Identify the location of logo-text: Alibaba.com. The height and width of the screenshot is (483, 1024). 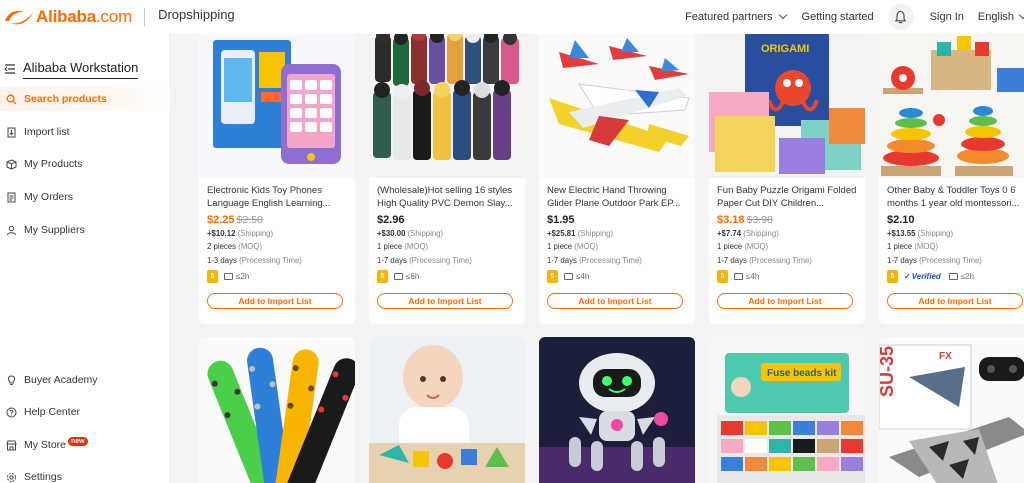
(84, 16).